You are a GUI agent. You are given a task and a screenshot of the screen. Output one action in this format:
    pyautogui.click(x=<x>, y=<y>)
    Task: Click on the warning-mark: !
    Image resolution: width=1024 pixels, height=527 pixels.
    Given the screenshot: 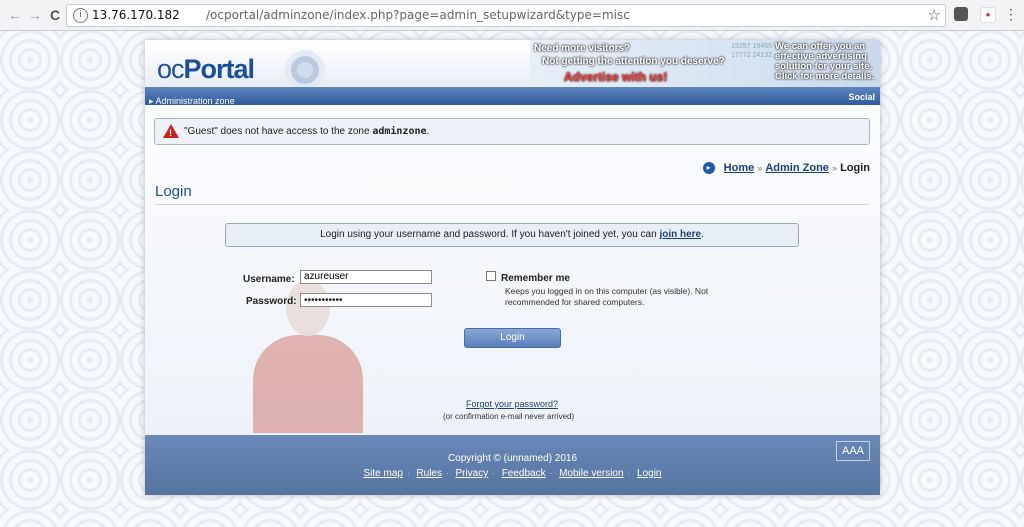 What is the action you would take?
    pyautogui.click(x=170, y=133)
    